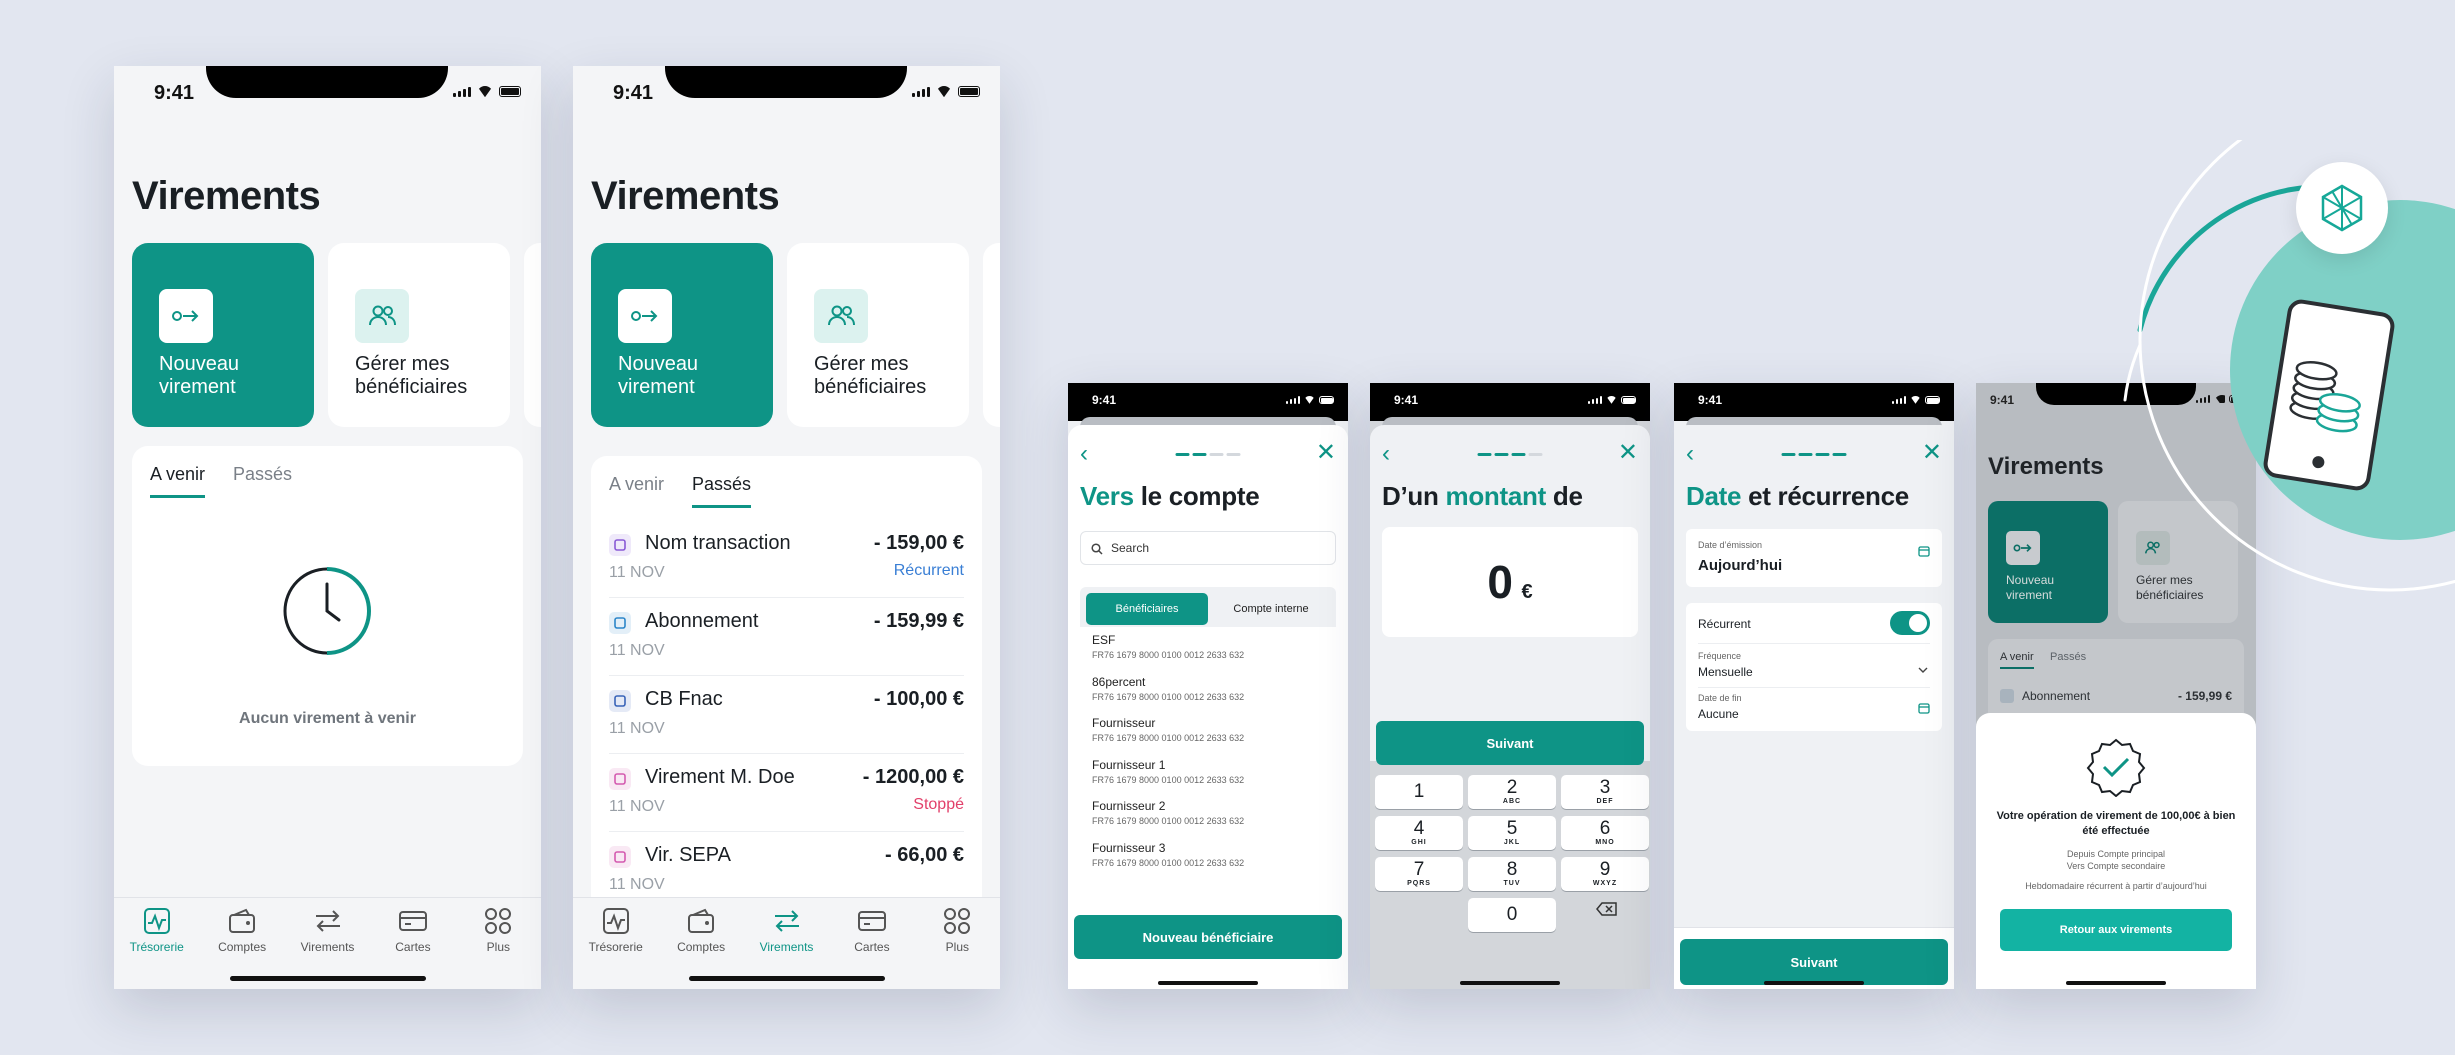  Describe the element at coordinates (328, 921) in the screenshot. I see `transfer-arrows-icon` at that location.